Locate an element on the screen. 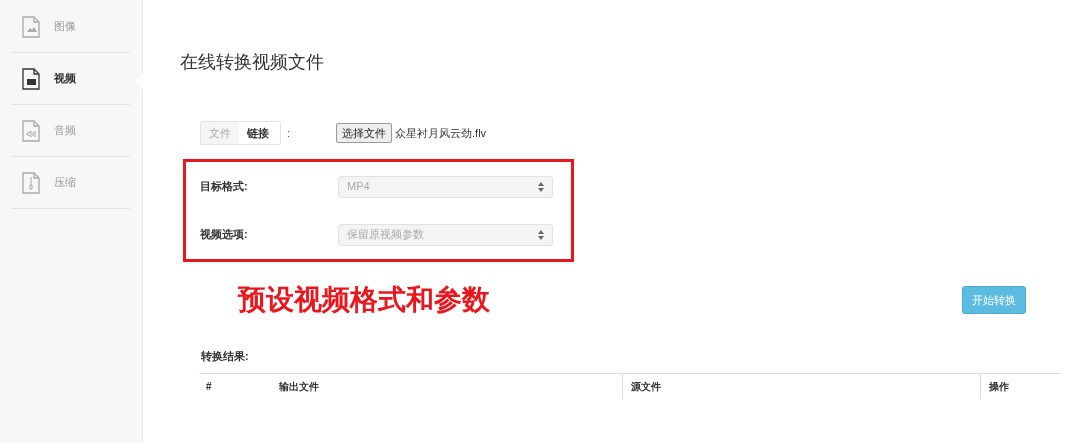 The height and width of the screenshot is (443, 1080). column-header: 源文件 is located at coordinates (645, 386).